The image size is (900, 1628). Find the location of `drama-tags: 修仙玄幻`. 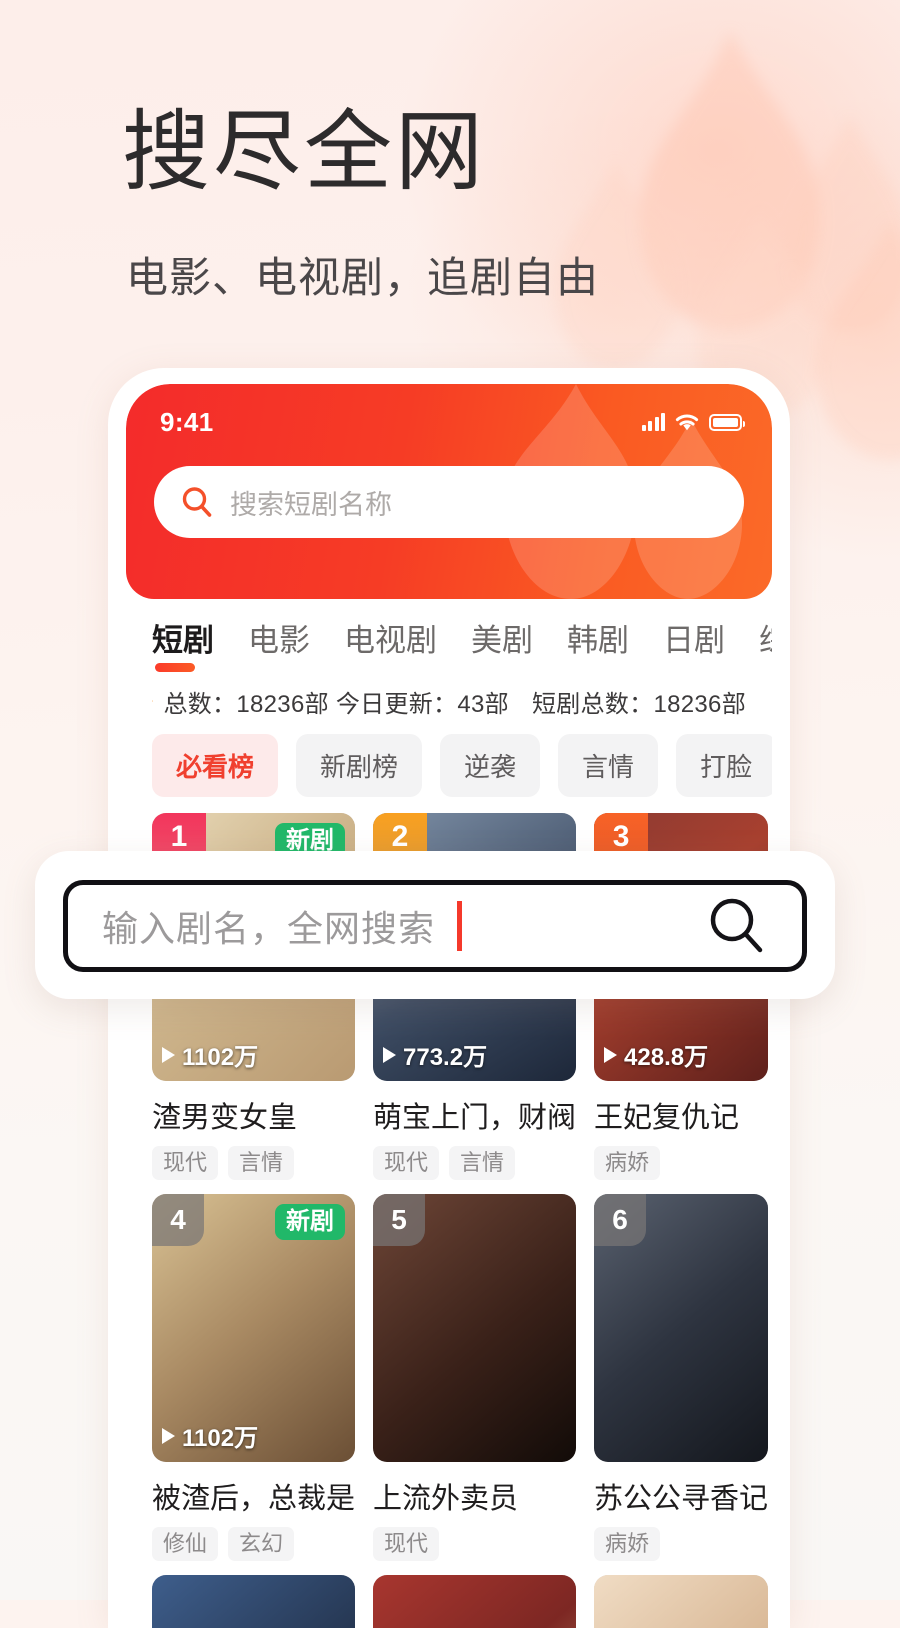

drama-tags: 修仙玄幻 is located at coordinates (253, 1544).